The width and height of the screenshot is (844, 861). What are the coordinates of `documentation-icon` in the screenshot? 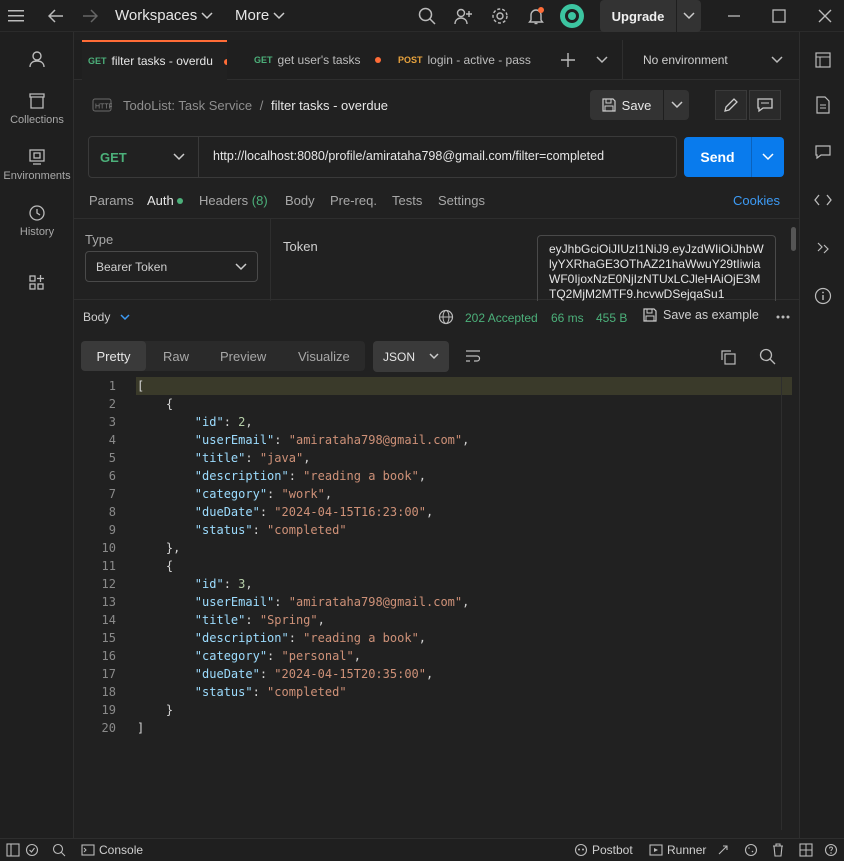 It's located at (823, 105).